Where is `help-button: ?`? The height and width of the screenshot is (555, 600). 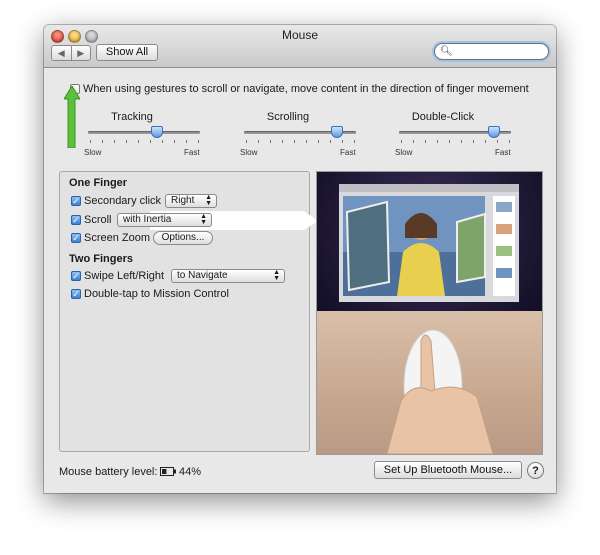
help-button: ? is located at coordinates (535, 470).